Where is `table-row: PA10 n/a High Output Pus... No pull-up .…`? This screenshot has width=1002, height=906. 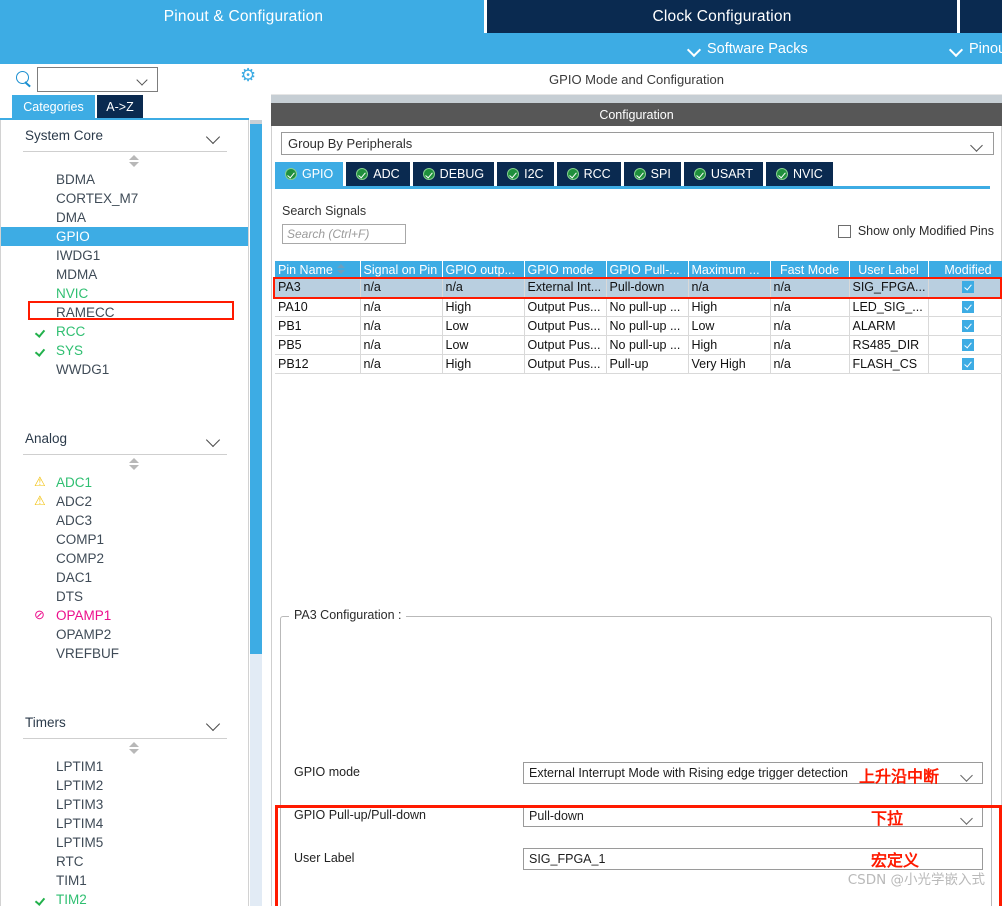
table-row: PA10 n/a High Output Pus... No pull-up .… is located at coordinates (638, 307).